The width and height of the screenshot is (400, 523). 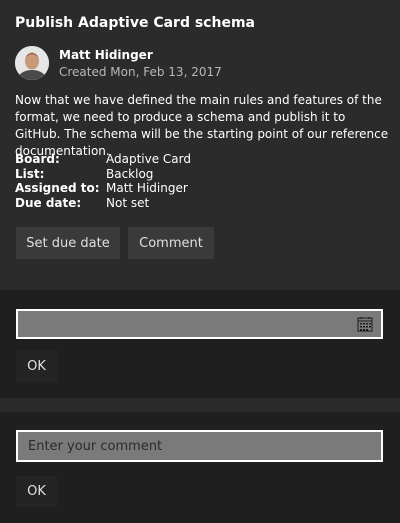 What do you see at coordinates (48, 202) in the screenshot?
I see `fact-key: Due date:` at bounding box center [48, 202].